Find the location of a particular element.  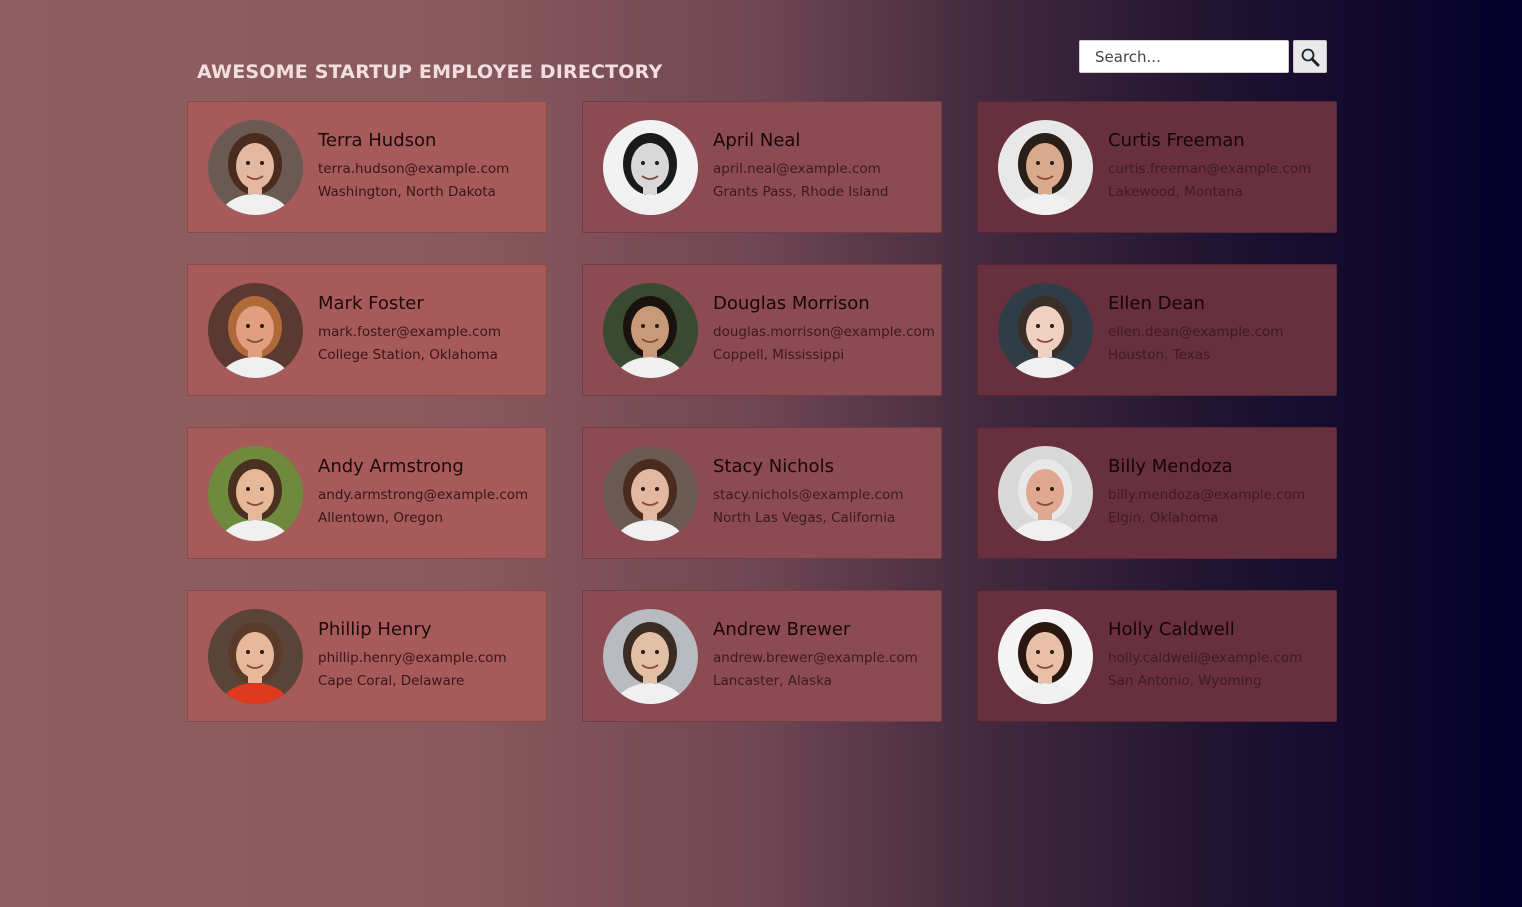

employee-name: Ellen Dean is located at coordinates (1156, 303).